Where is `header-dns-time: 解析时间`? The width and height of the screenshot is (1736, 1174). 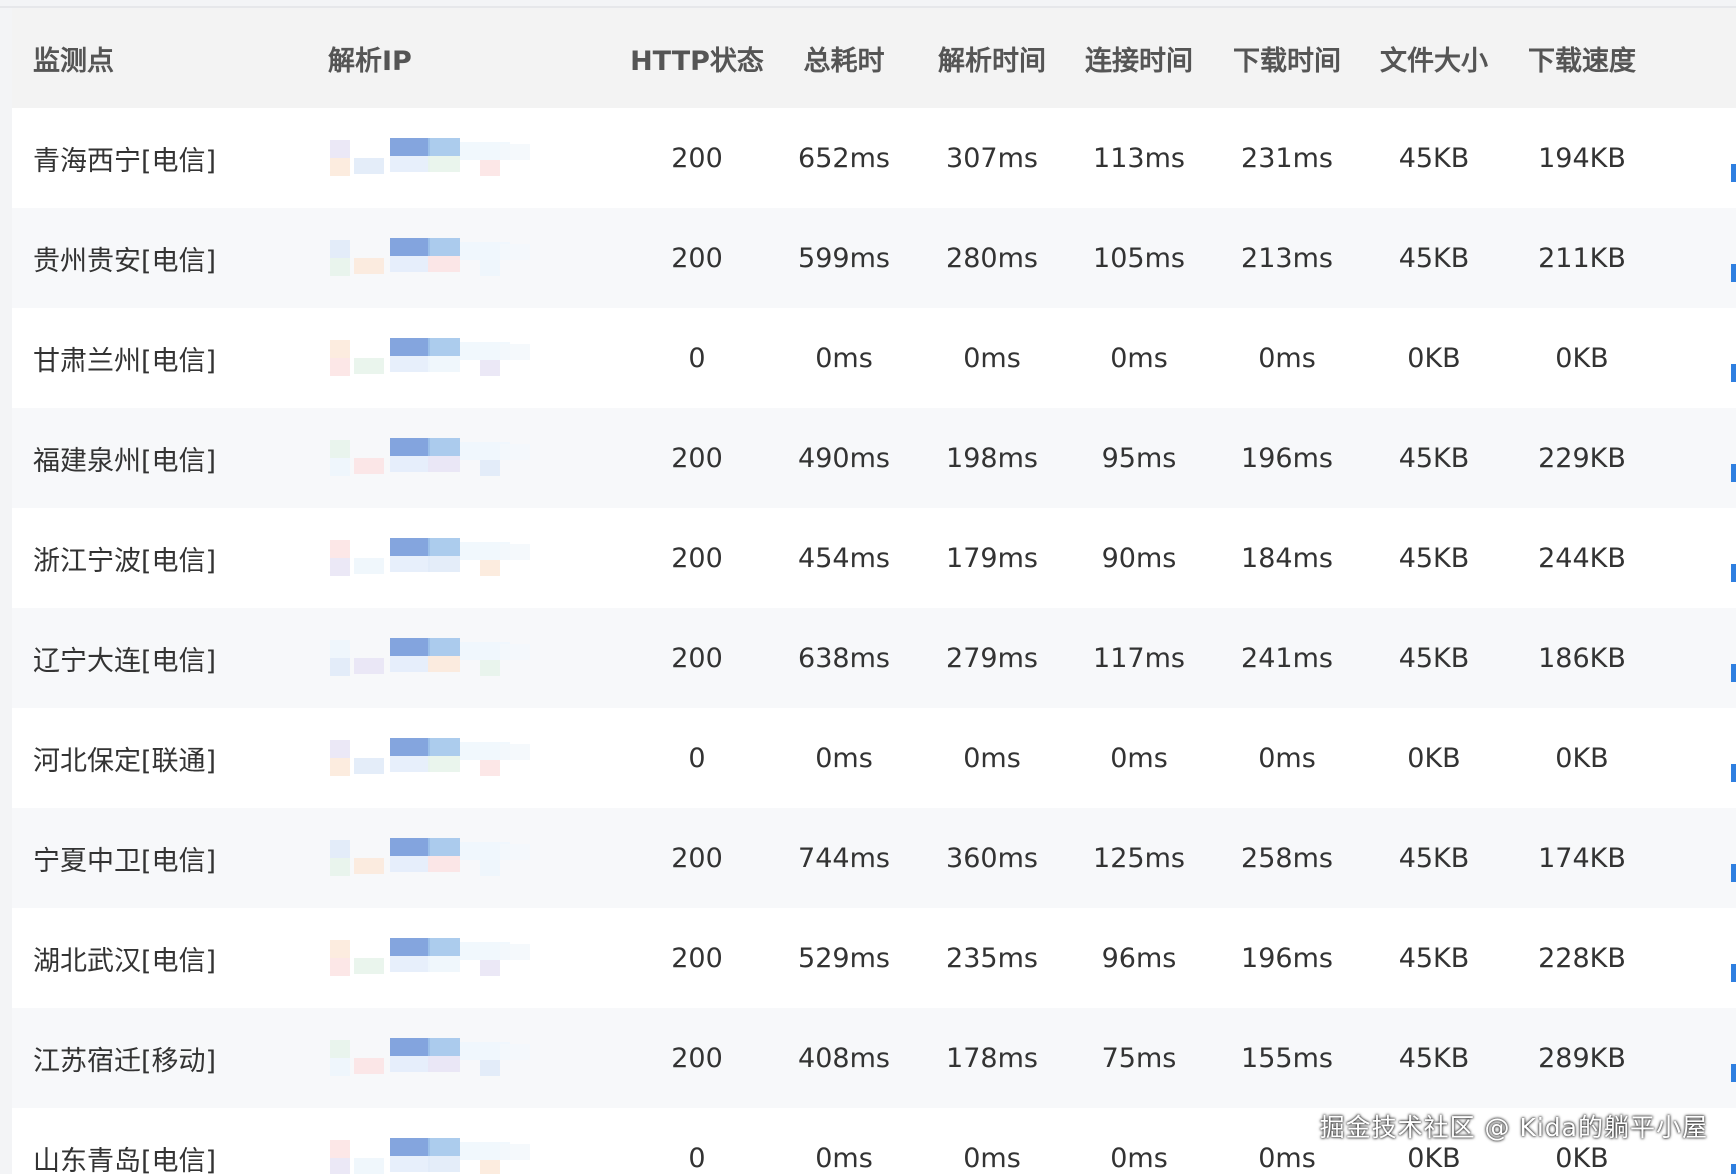 header-dns-time: 解析时间 is located at coordinates (992, 58).